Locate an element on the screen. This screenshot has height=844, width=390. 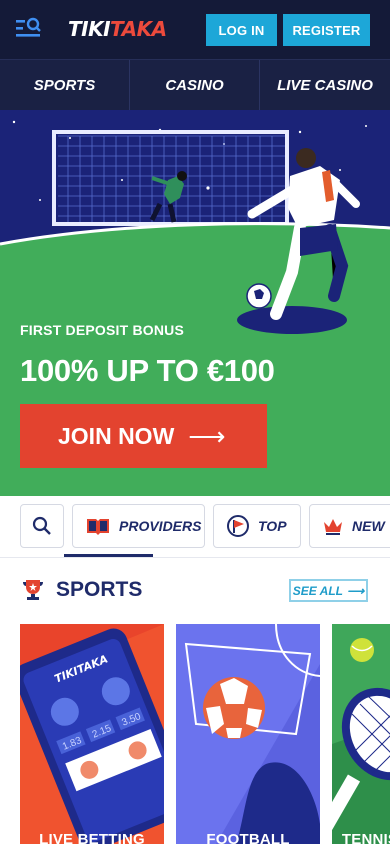
football-illustration is located at coordinates (248, 734).